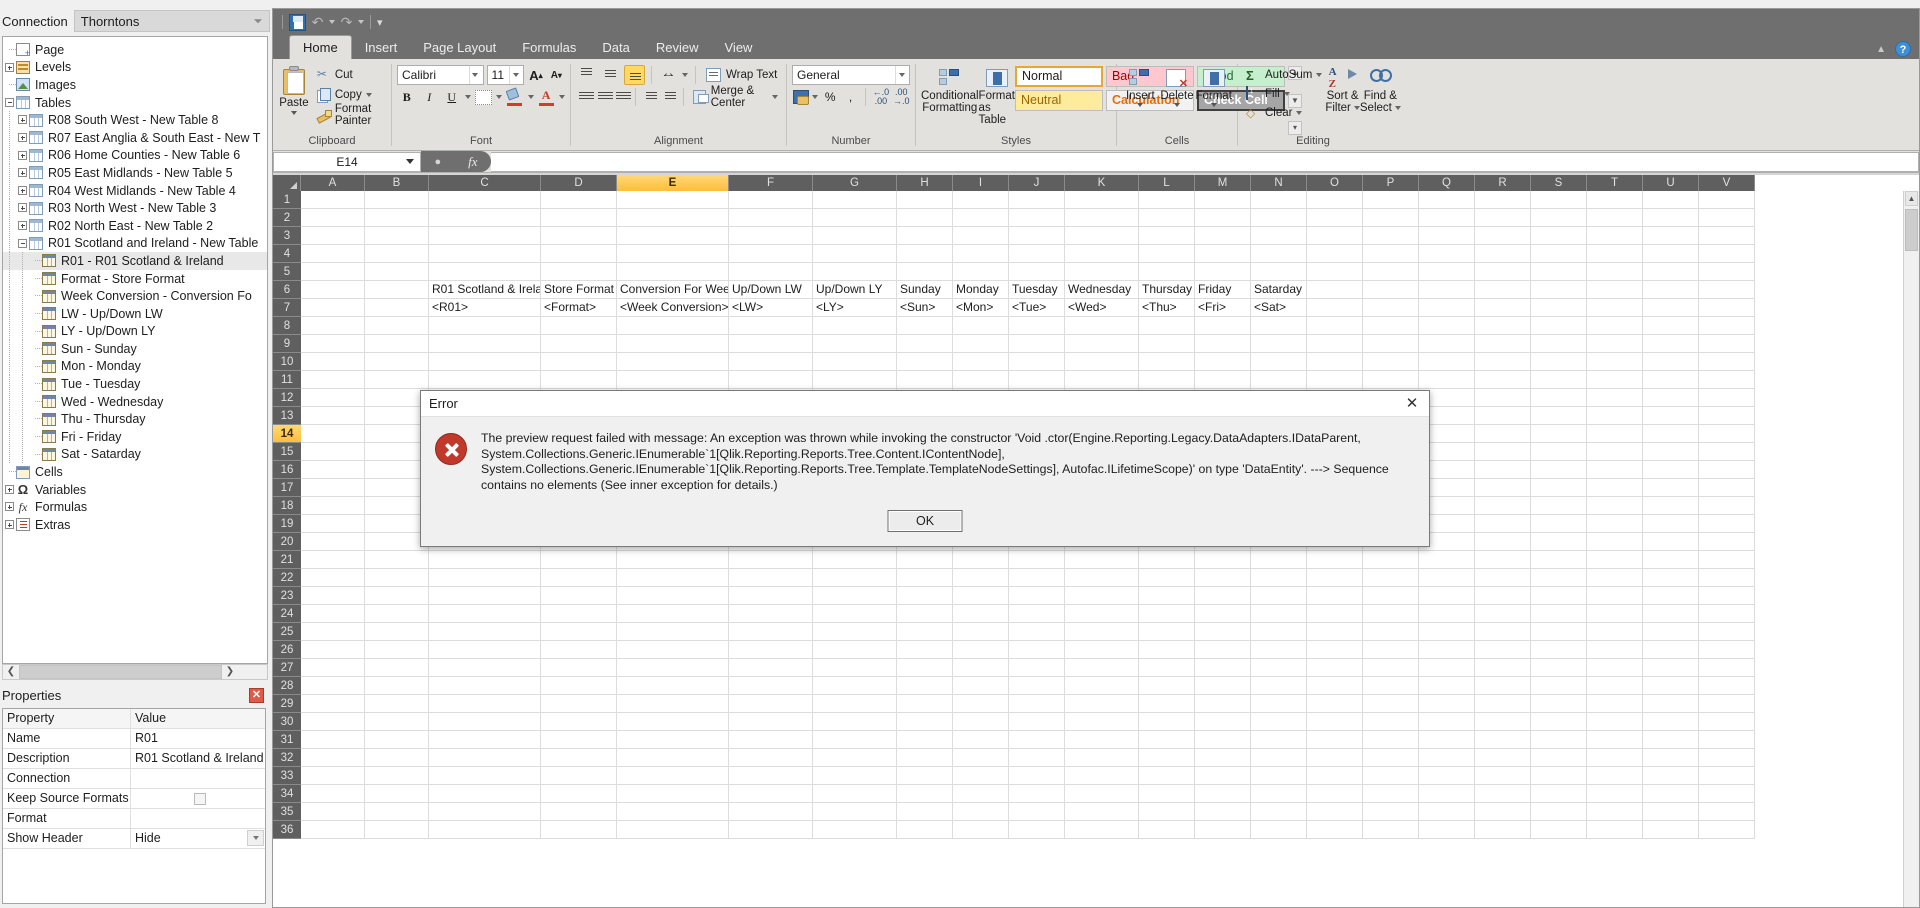  I want to click on align-right-button, so click(622, 97).